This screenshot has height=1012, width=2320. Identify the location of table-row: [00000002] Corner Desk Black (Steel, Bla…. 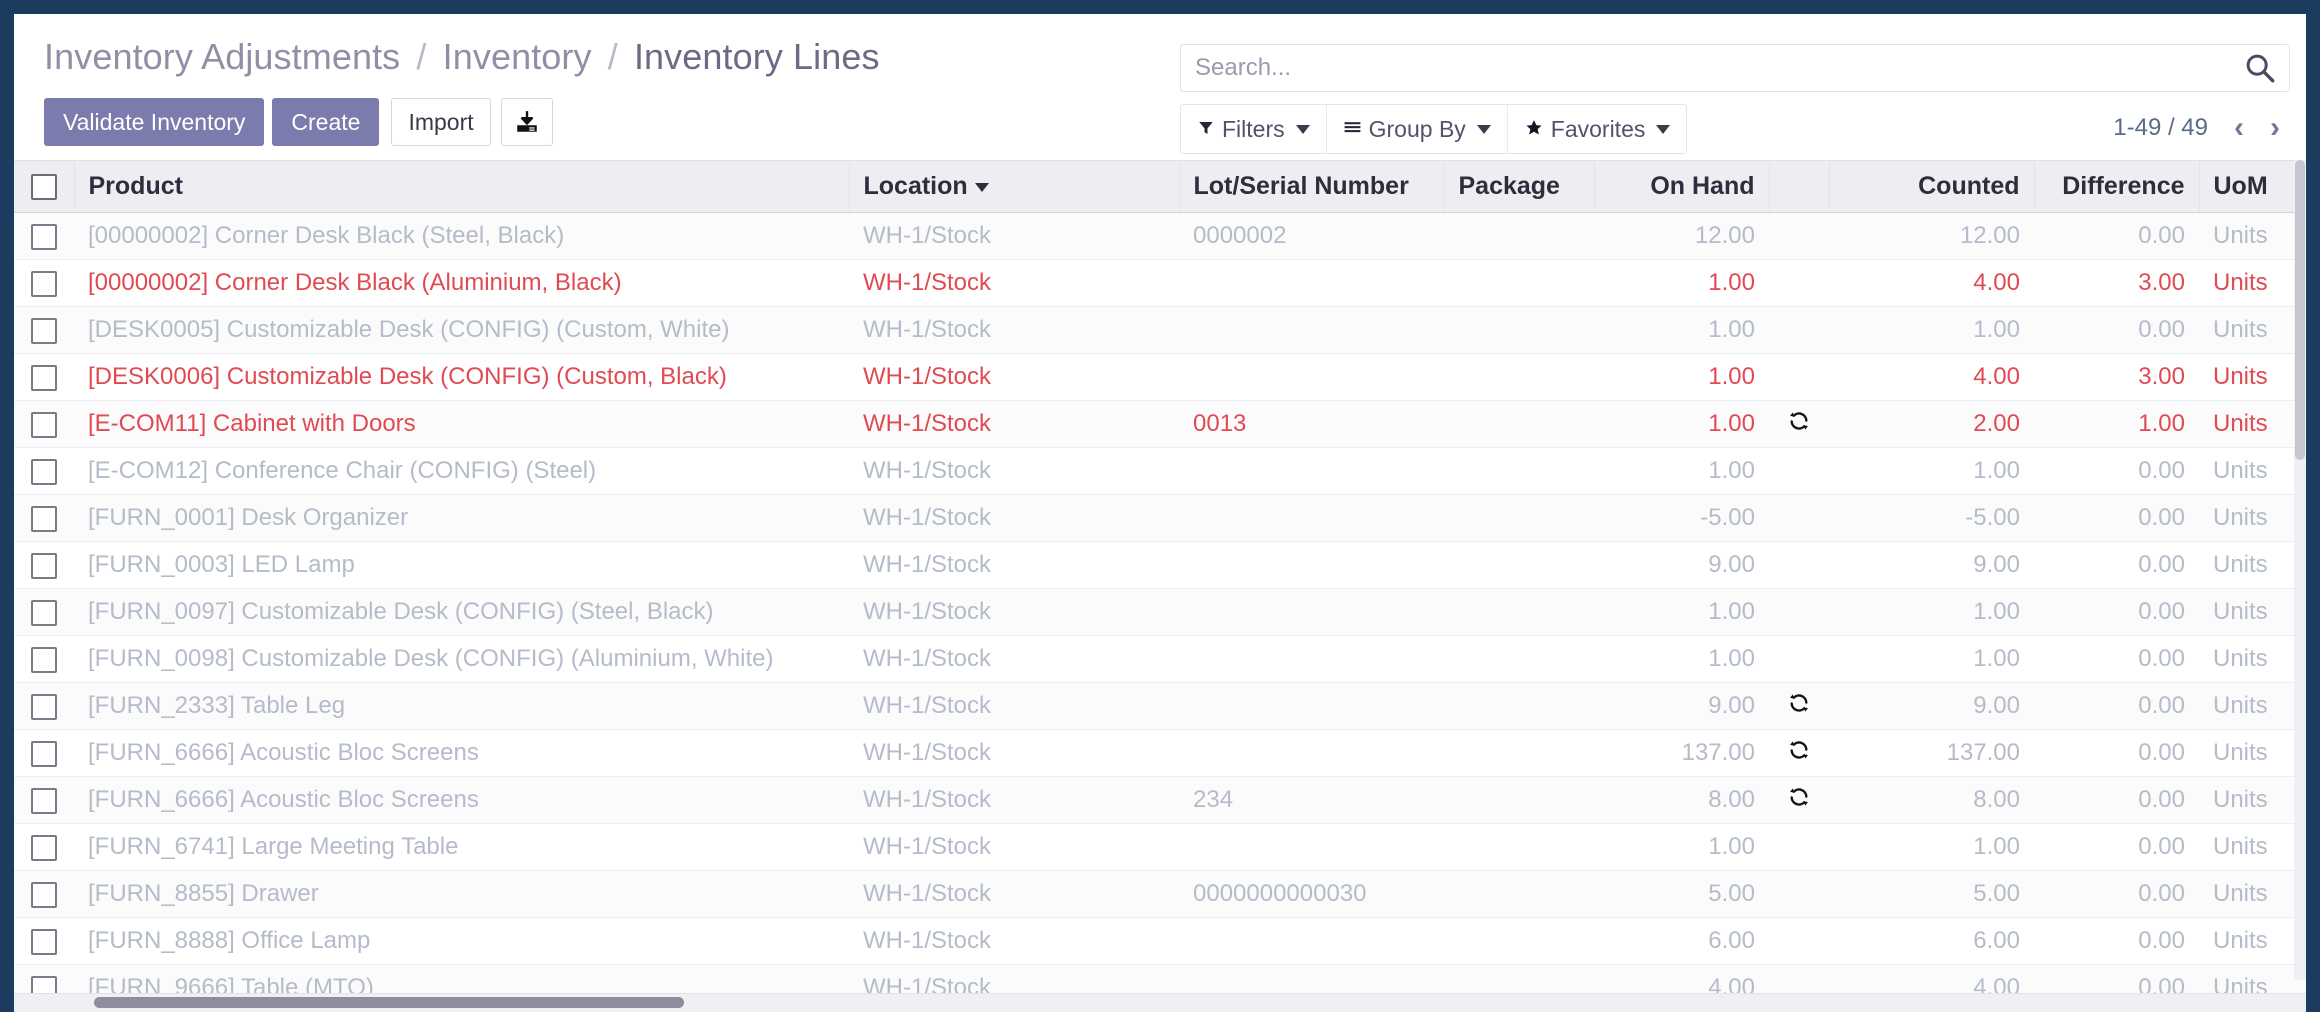
(1160, 236).